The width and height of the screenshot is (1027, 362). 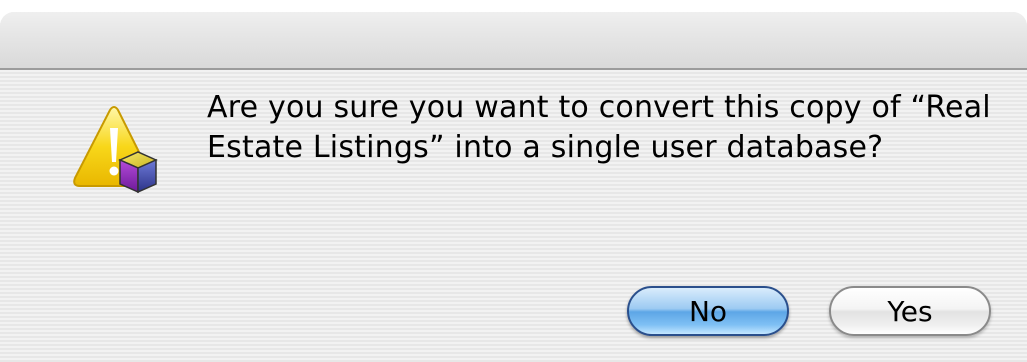 I want to click on yes-button: Yes, so click(x=910, y=311).